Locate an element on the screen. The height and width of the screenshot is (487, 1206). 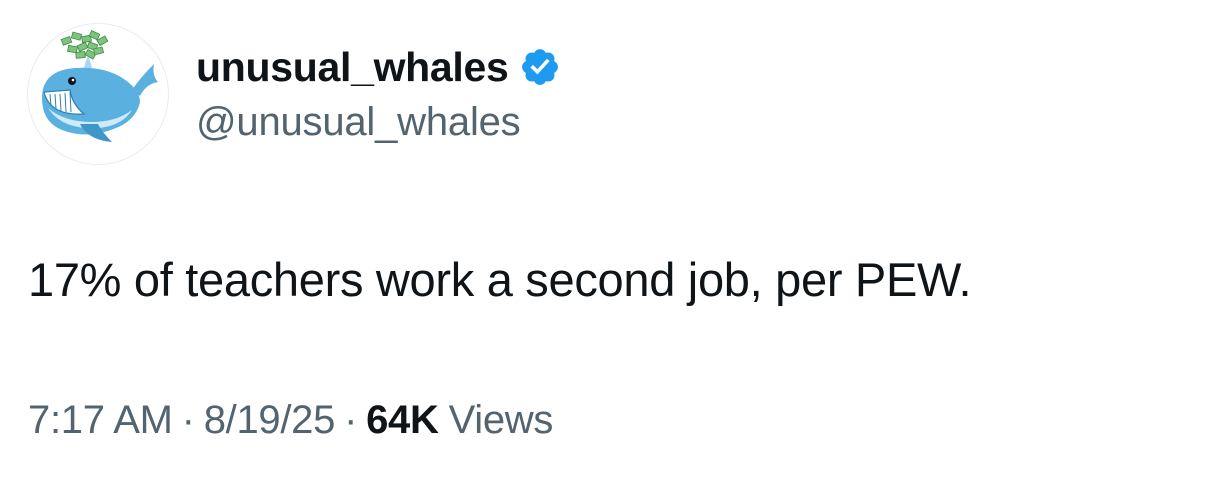
avatar is located at coordinates (98, 94).